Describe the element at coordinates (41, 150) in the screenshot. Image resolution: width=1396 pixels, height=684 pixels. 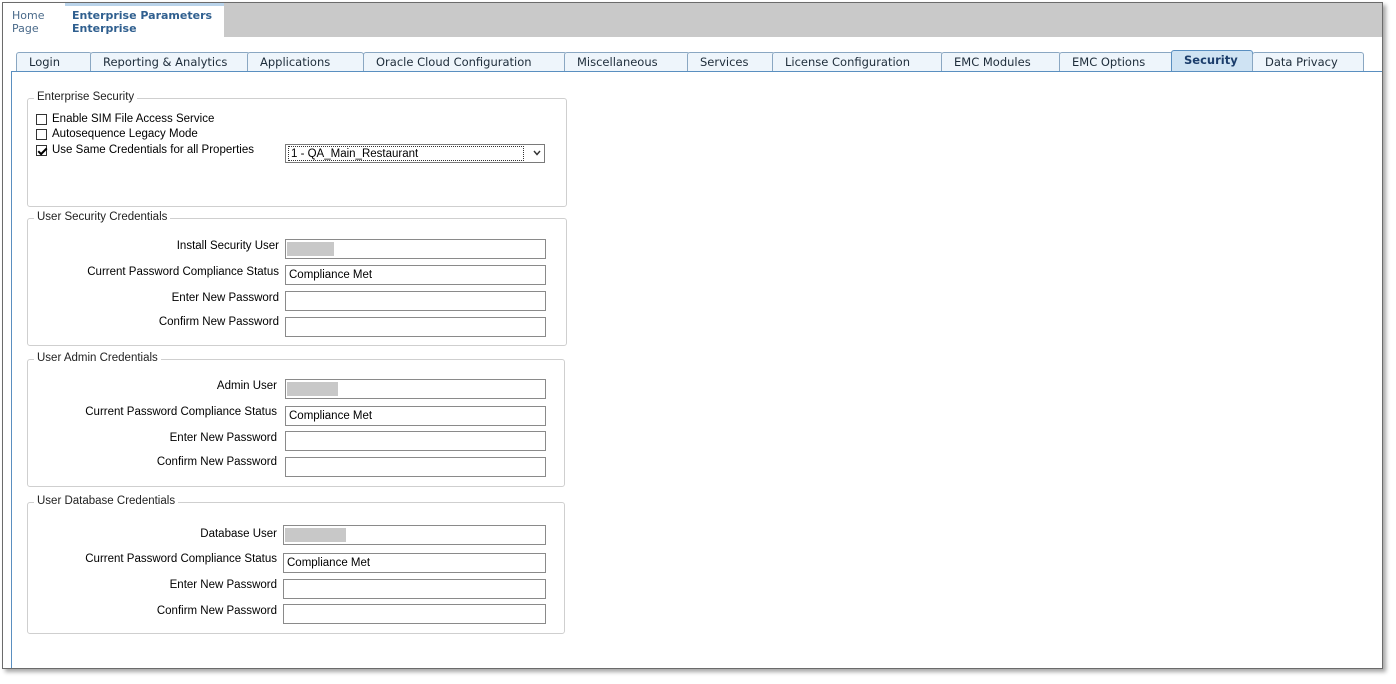
I see `same-credentials-checkbox` at that location.